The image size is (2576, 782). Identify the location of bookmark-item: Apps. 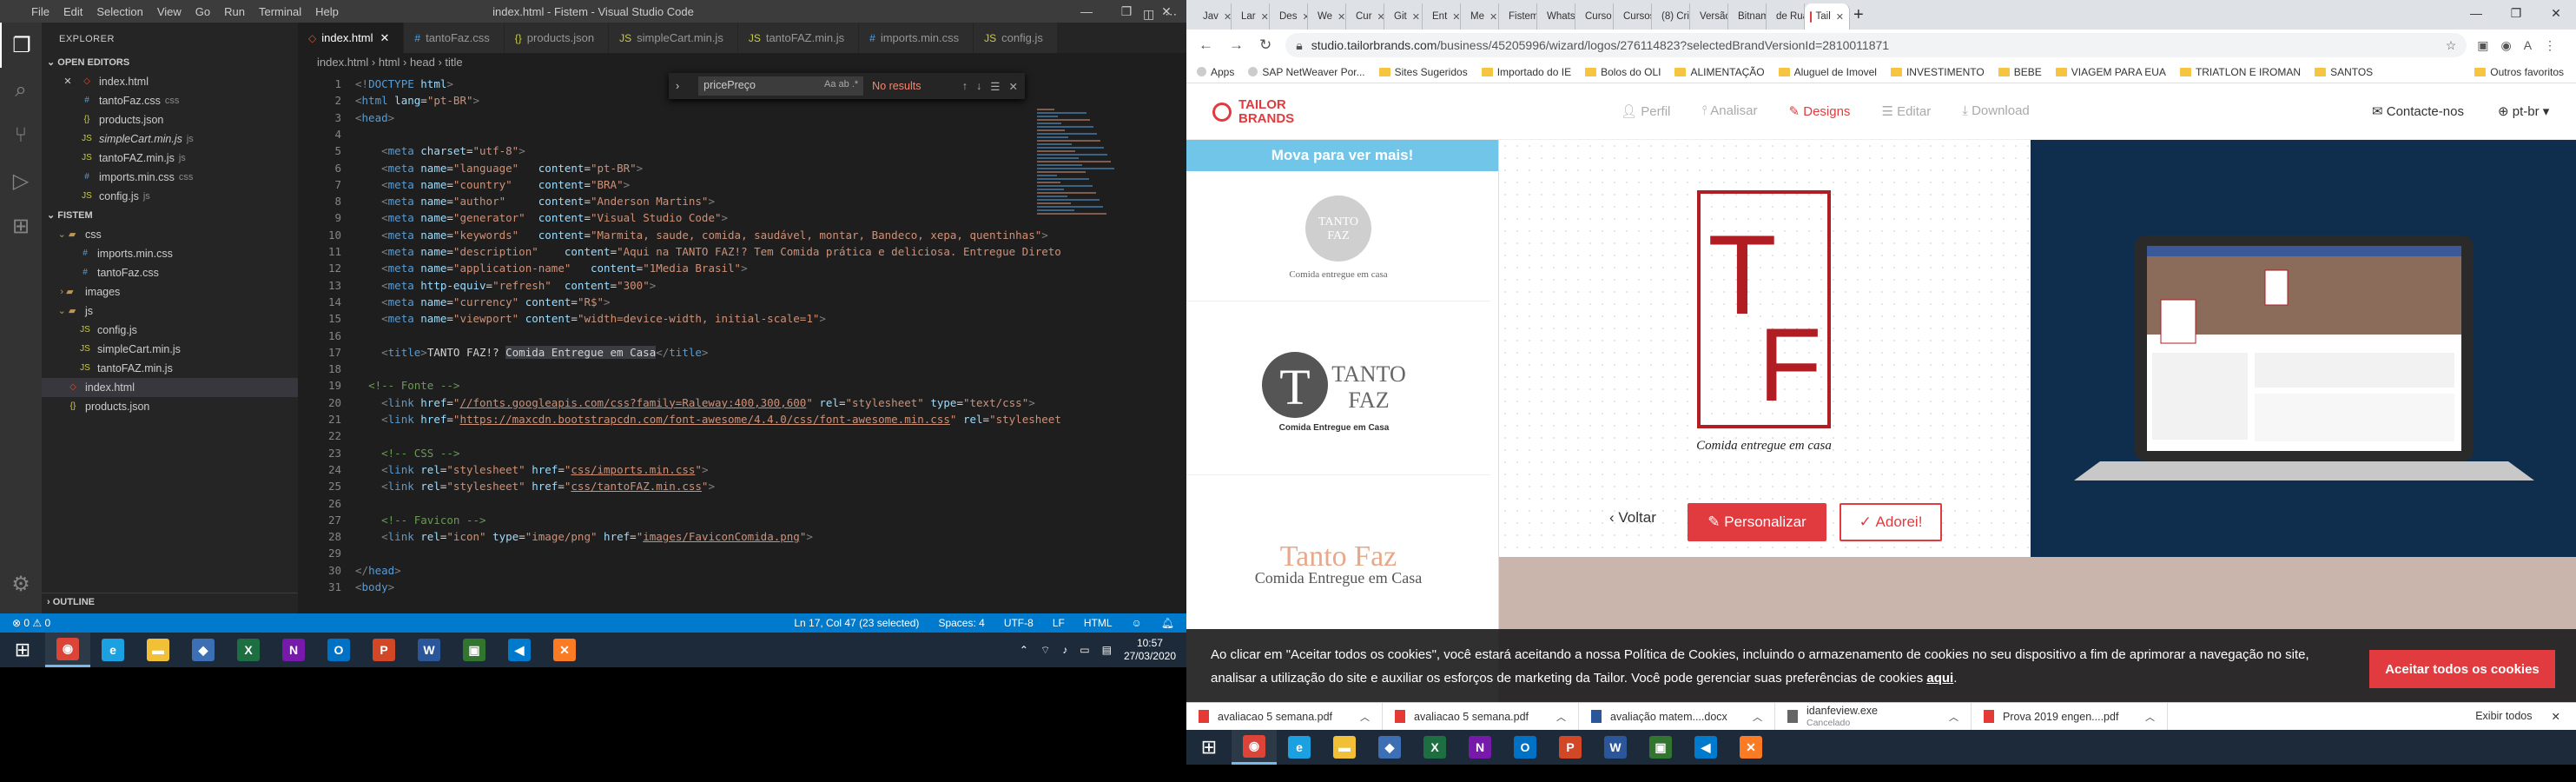
(1215, 72).